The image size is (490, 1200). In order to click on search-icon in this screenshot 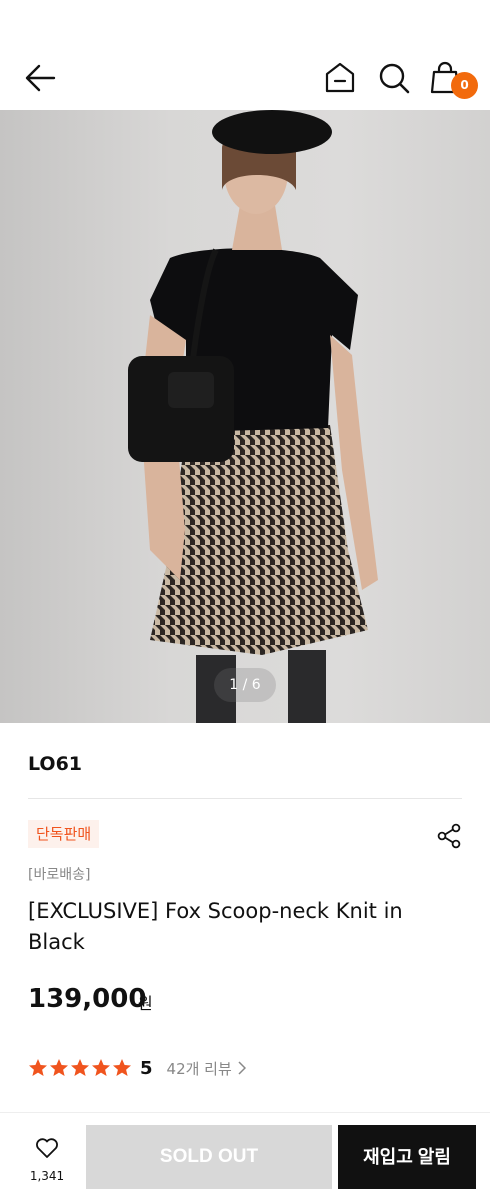, I will do `click(394, 78)`.